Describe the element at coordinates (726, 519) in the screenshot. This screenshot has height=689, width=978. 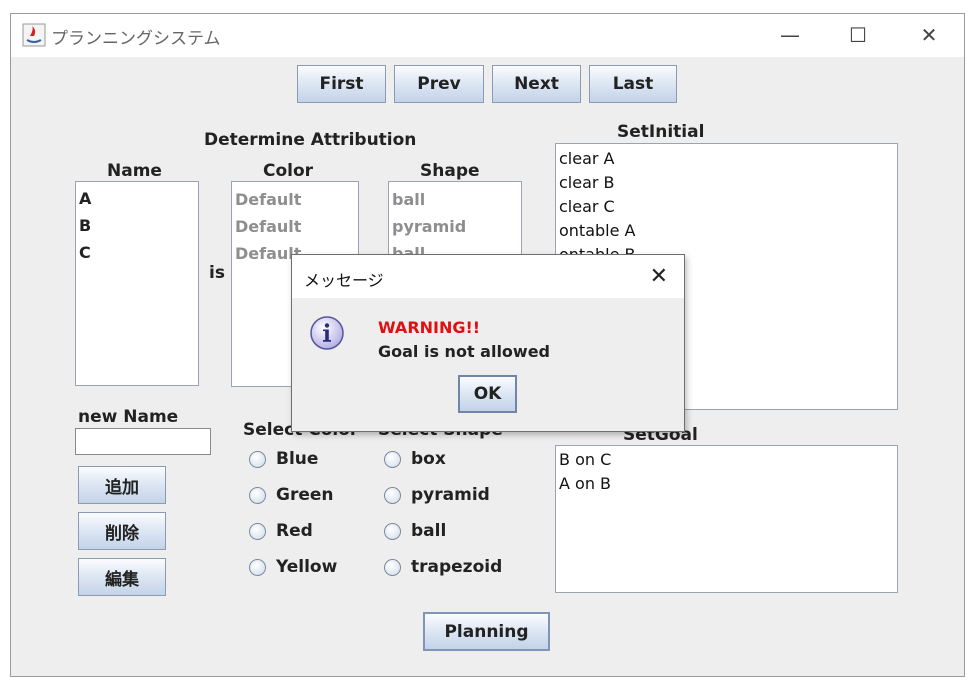
I see `set-goal-list: B on C A on B` at that location.